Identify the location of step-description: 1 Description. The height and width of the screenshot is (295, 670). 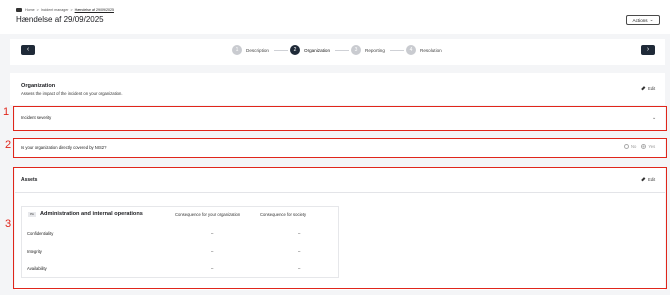
(250, 50).